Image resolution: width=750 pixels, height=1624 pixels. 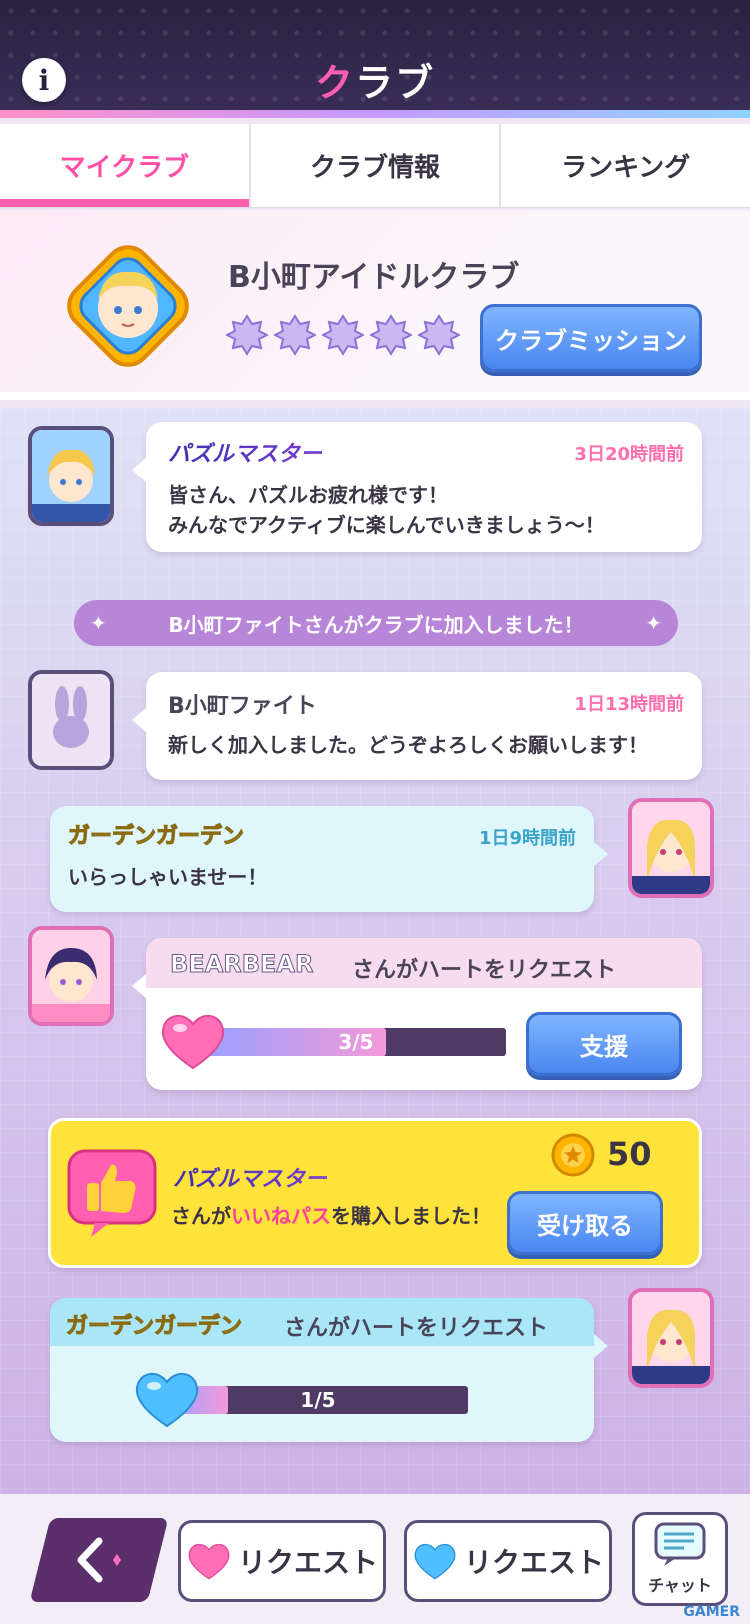 I want to click on message-author: パズルマスター, so click(x=245, y=452).